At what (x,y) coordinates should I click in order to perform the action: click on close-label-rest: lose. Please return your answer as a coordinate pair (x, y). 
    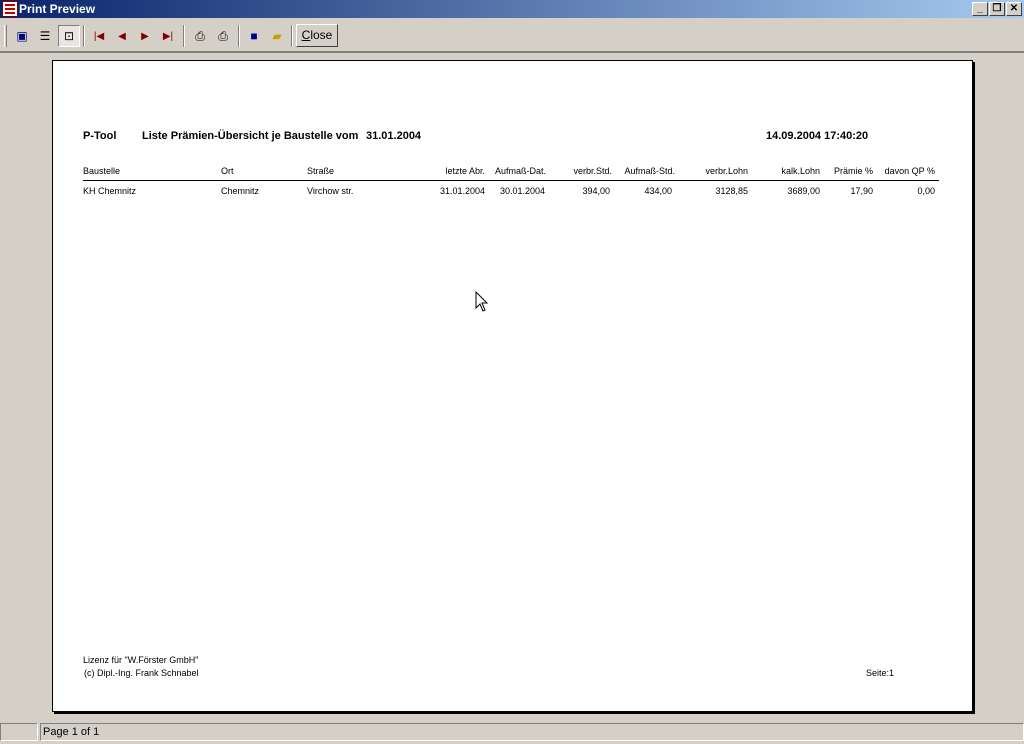
    Looking at the image, I should click on (321, 35).